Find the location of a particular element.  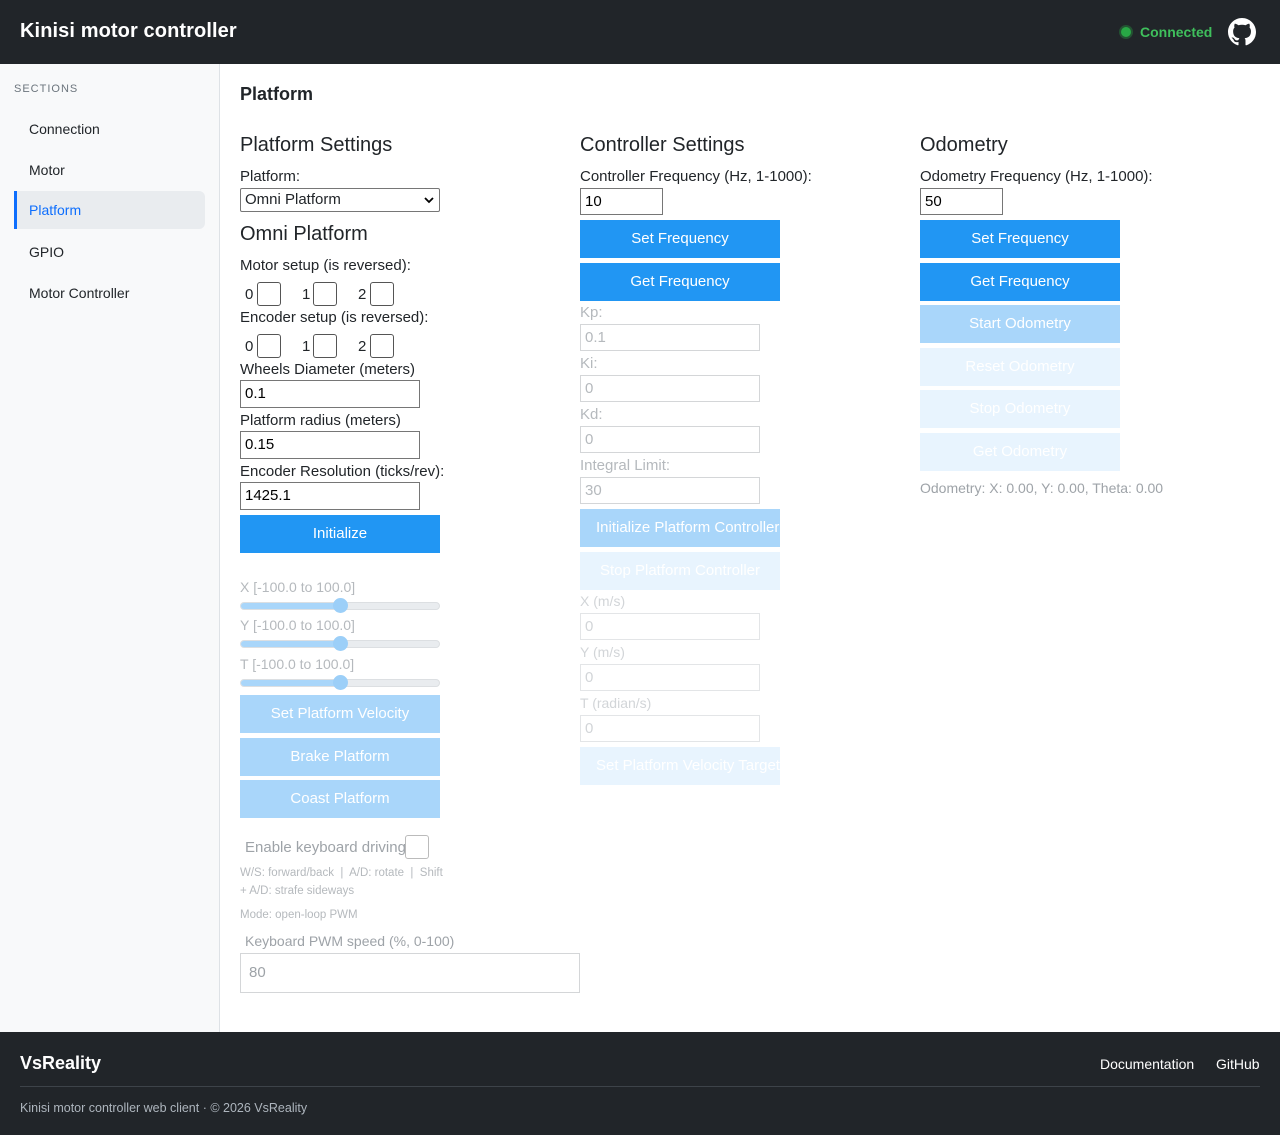

x-slider-fill is located at coordinates (290, 606).